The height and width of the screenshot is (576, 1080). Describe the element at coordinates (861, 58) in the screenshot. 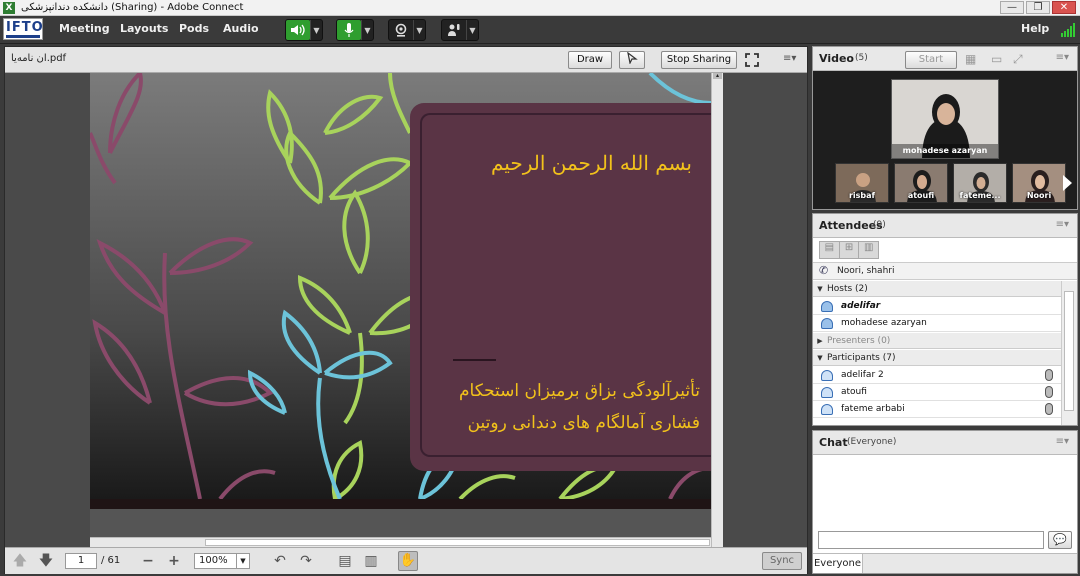

I see `video-count: (5)` at that location.